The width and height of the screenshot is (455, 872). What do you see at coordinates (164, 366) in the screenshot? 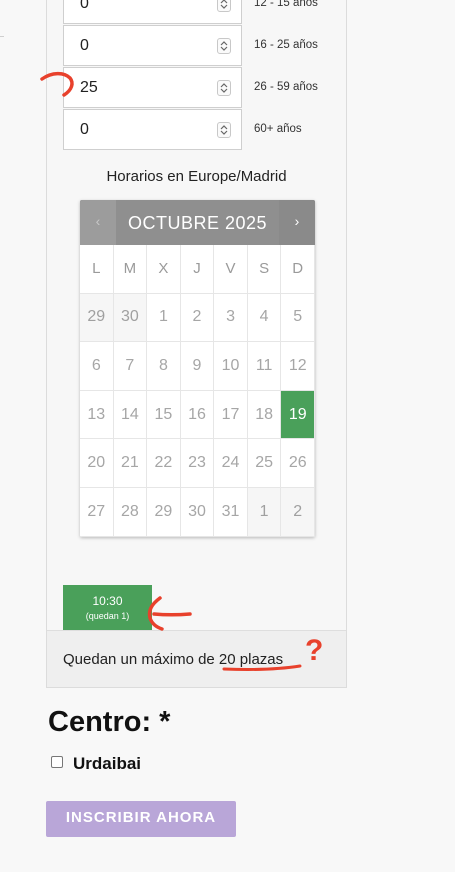
I see `calendar-day: 8` at bounding box center [164, 366].